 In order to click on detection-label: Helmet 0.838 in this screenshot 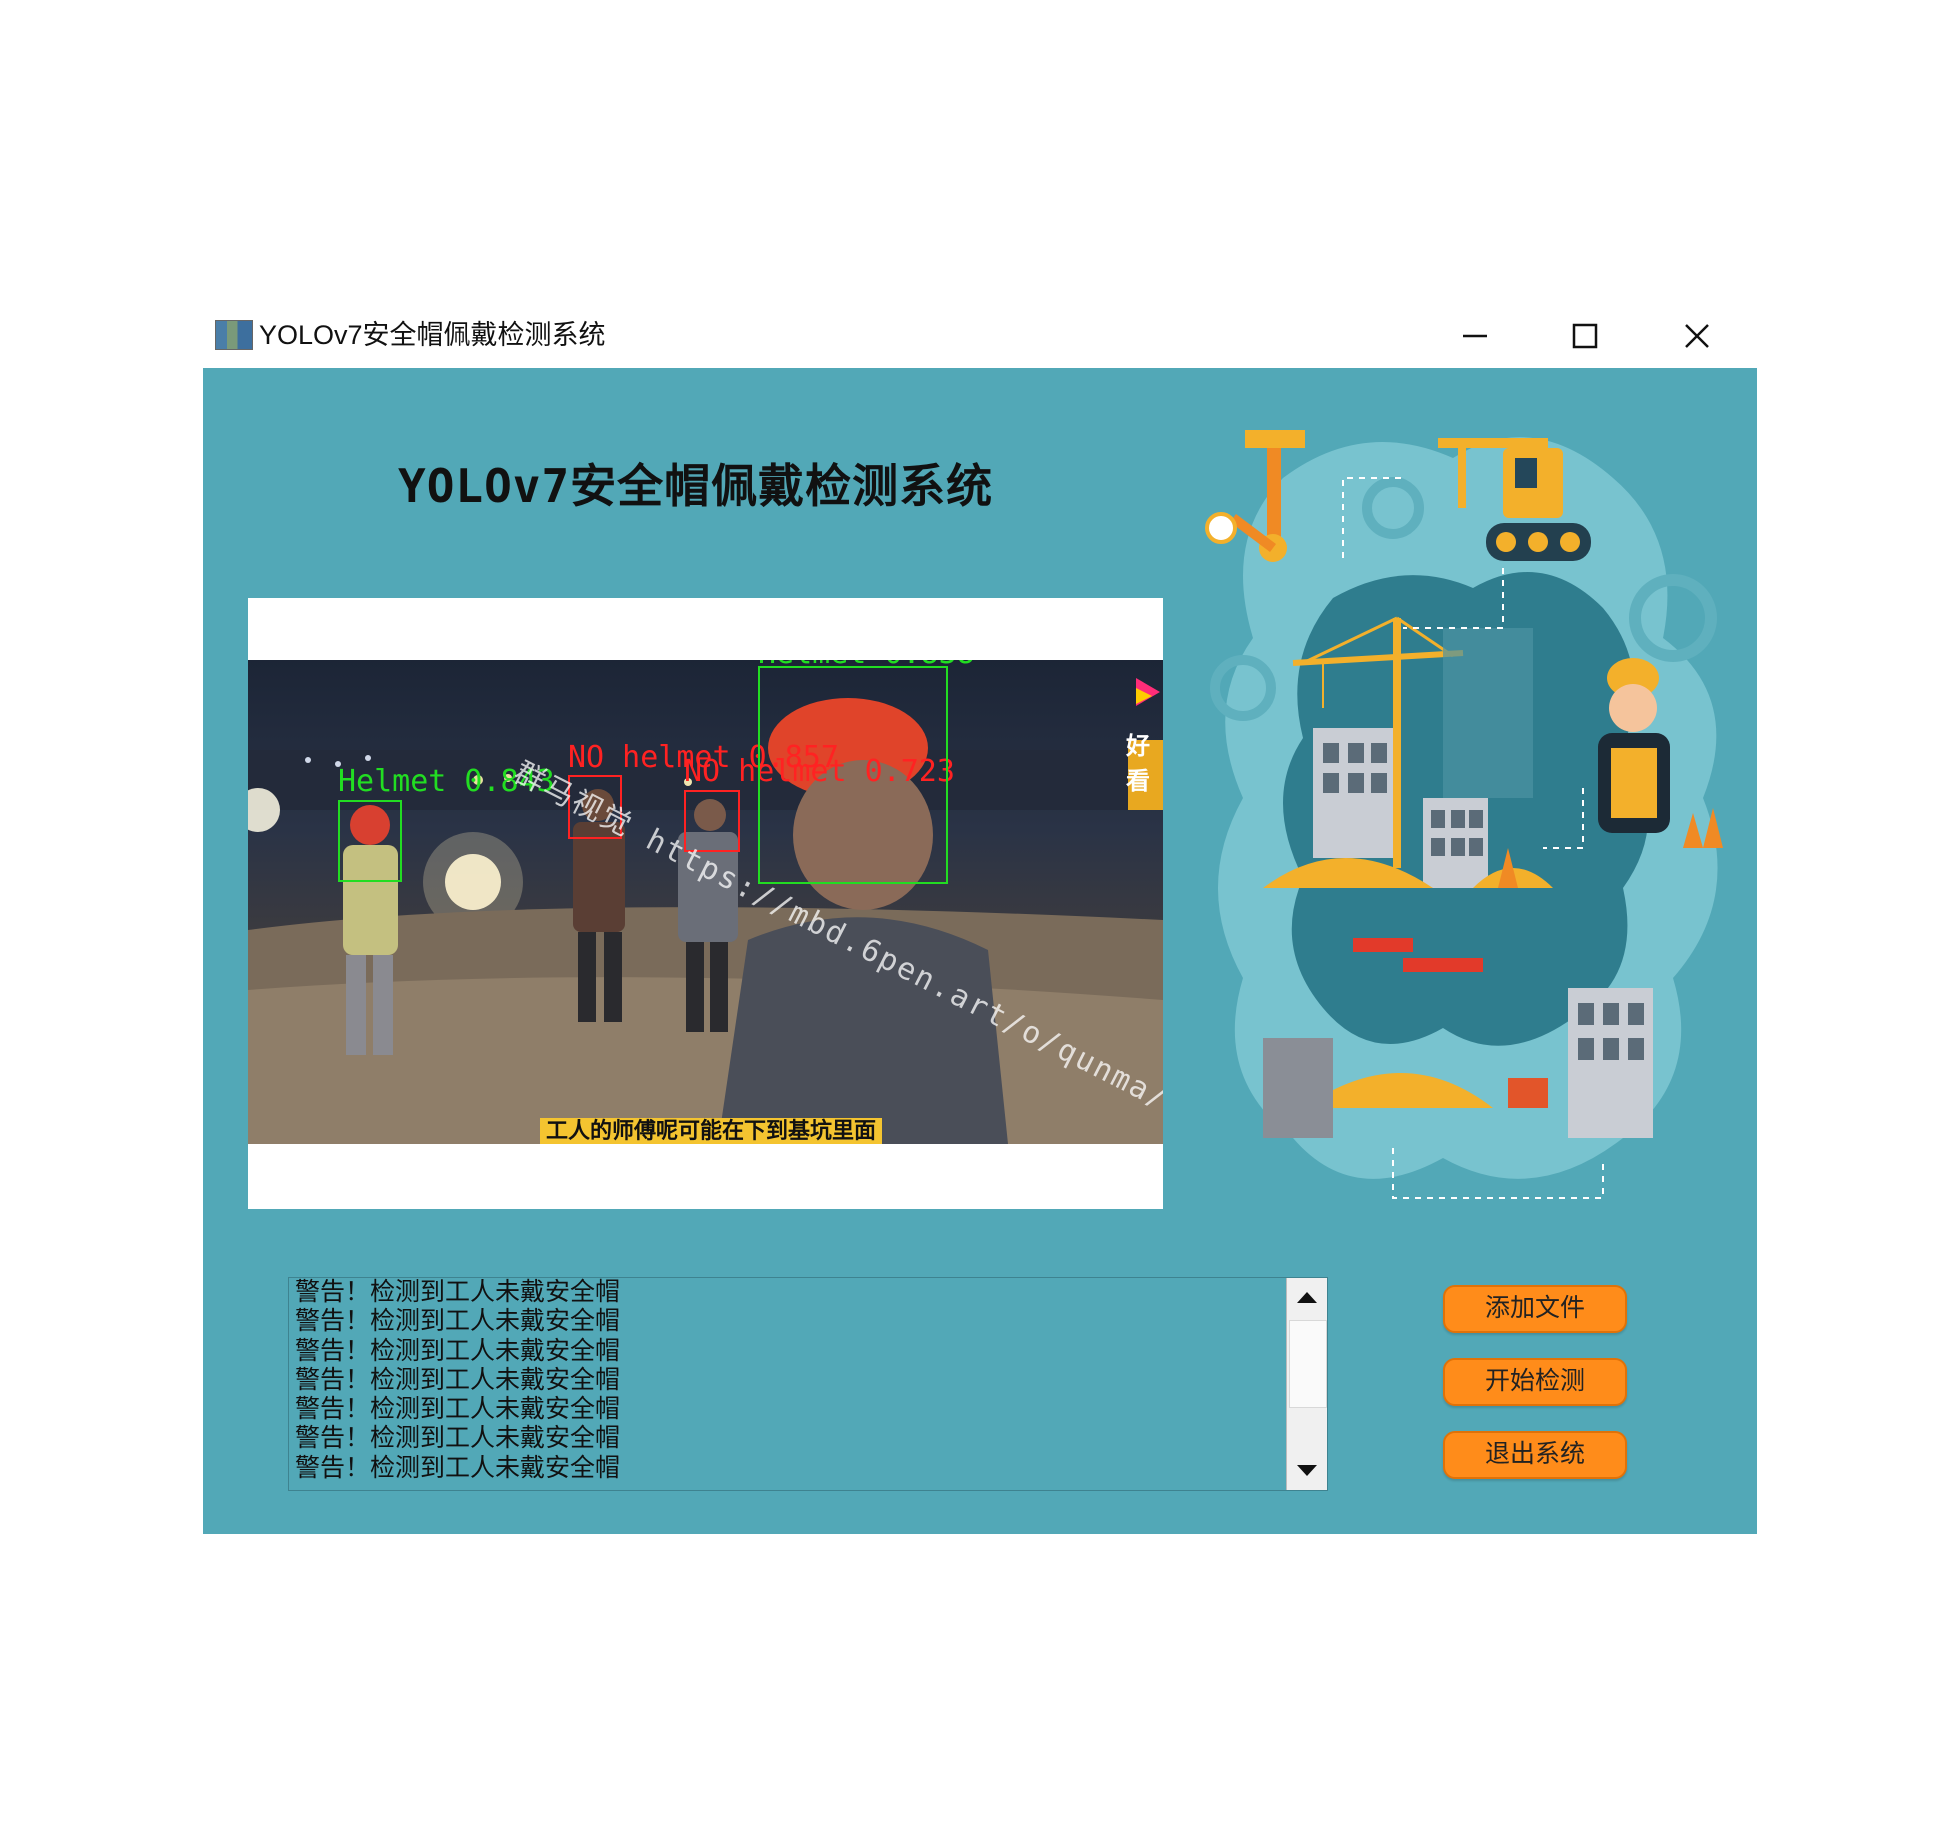, I will do `click(866, 665)`.